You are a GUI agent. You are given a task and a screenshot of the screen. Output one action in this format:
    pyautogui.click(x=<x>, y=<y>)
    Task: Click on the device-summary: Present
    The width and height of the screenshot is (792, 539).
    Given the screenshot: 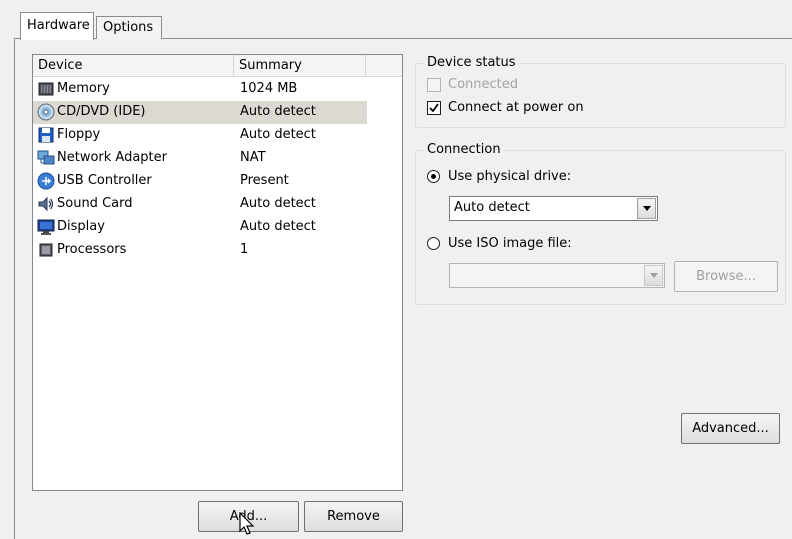 What is the action you would take?
    pyautogui.click(x=264, y=180)
    